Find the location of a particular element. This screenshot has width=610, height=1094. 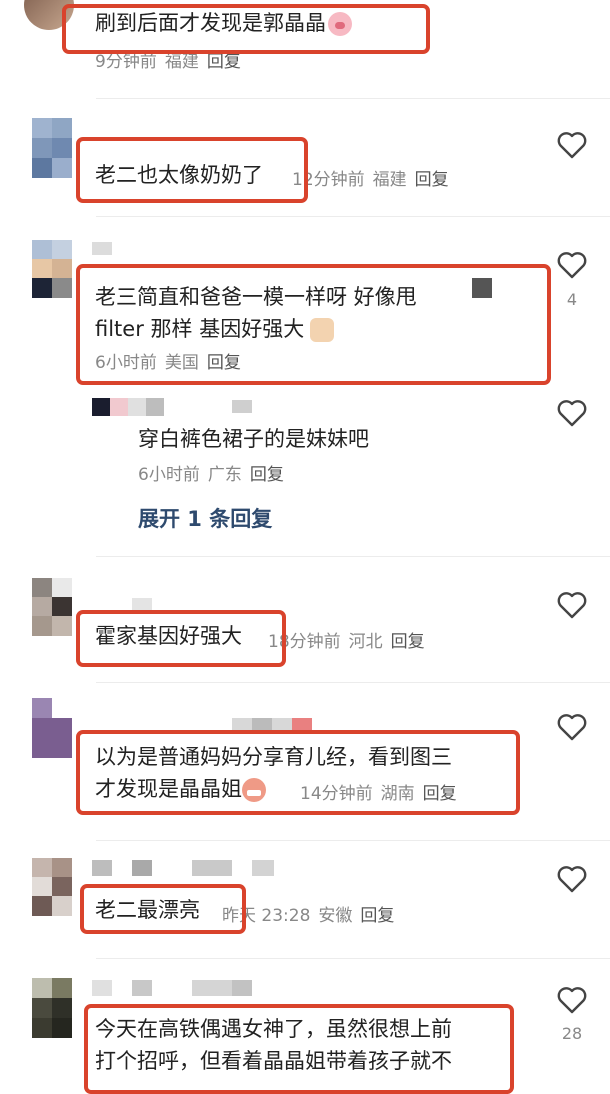

comment-meta: 6小时前 广东 回复 is located at coordinates (211, 475).